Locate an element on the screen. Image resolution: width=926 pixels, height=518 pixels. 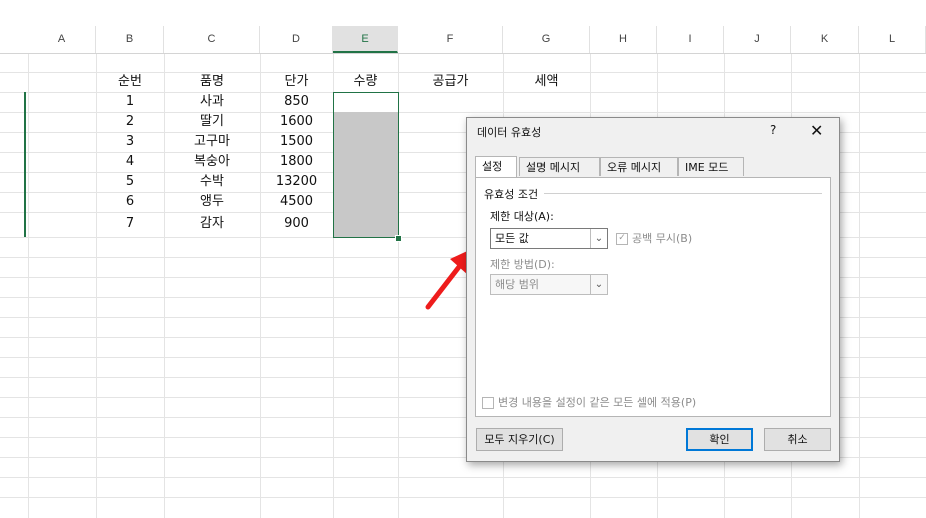
column-header-g: G is located at coordinates (546, 39).